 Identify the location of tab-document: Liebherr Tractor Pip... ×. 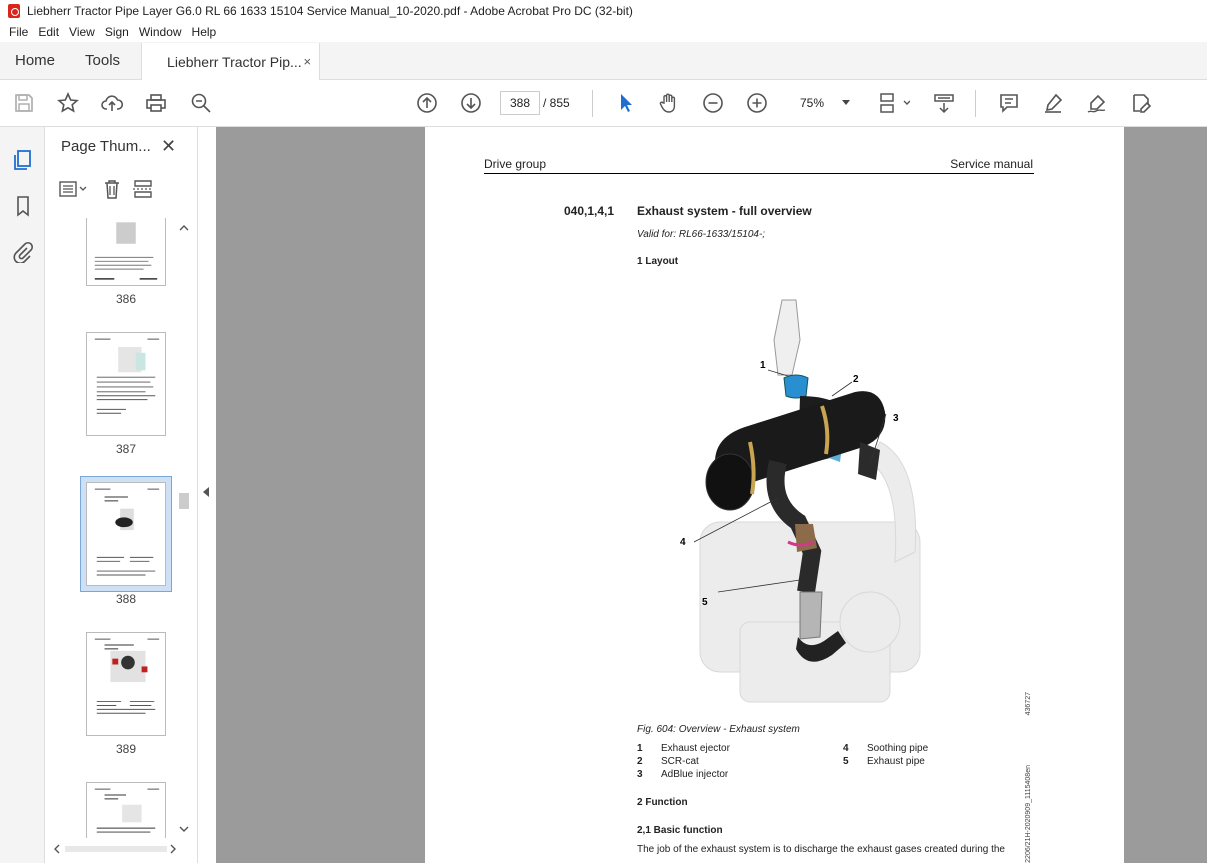
(231, 61).